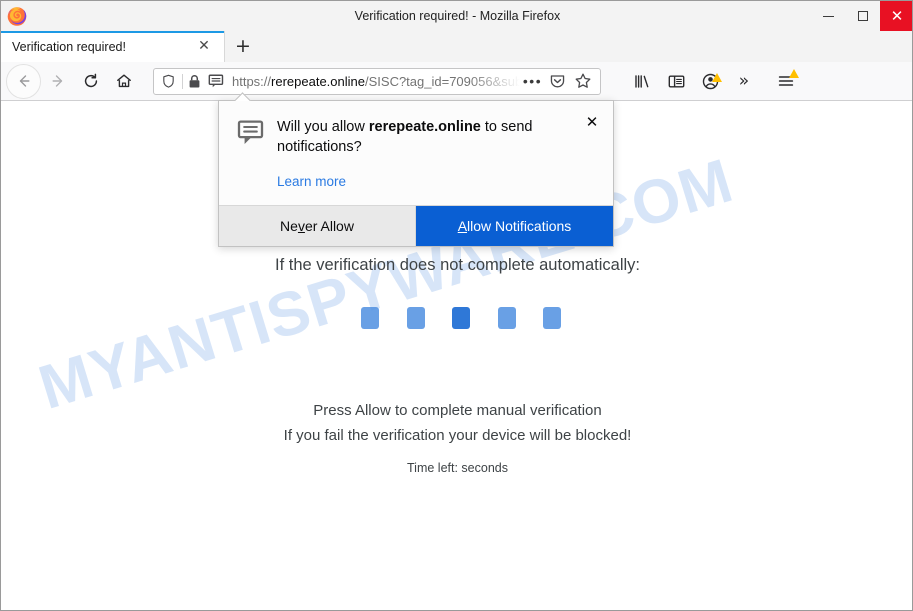 The width and height of the screenshot is (913, 611). What do you see at coordinates (252, 81) in the screenshot?
I see `url-scheme: https://` at bounding box center [252, 81].